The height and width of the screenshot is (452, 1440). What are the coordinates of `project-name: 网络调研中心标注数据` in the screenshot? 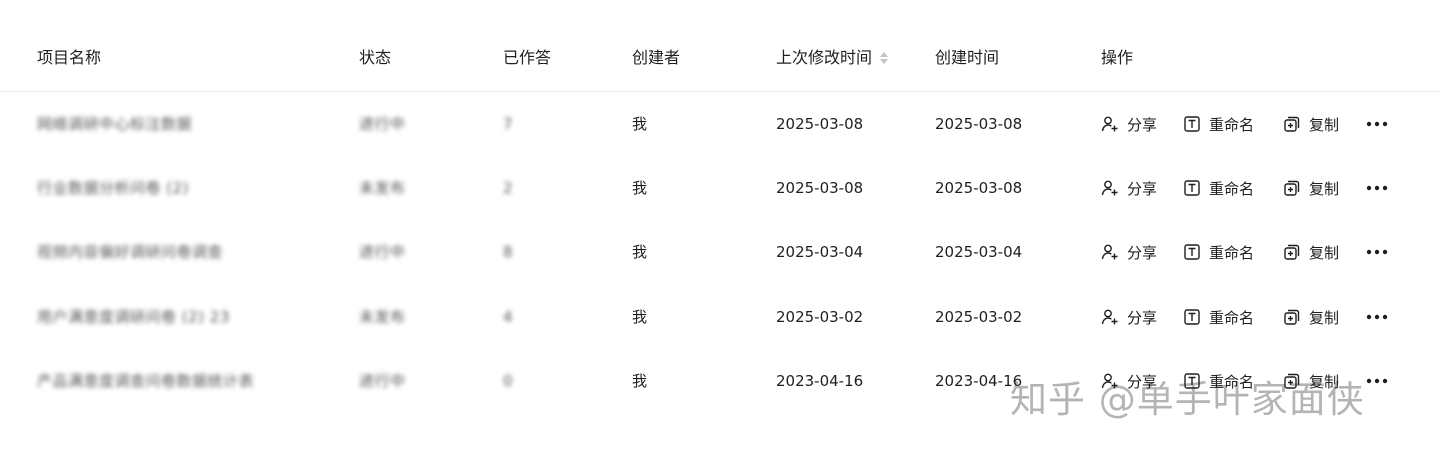 It's located at (114, 124).